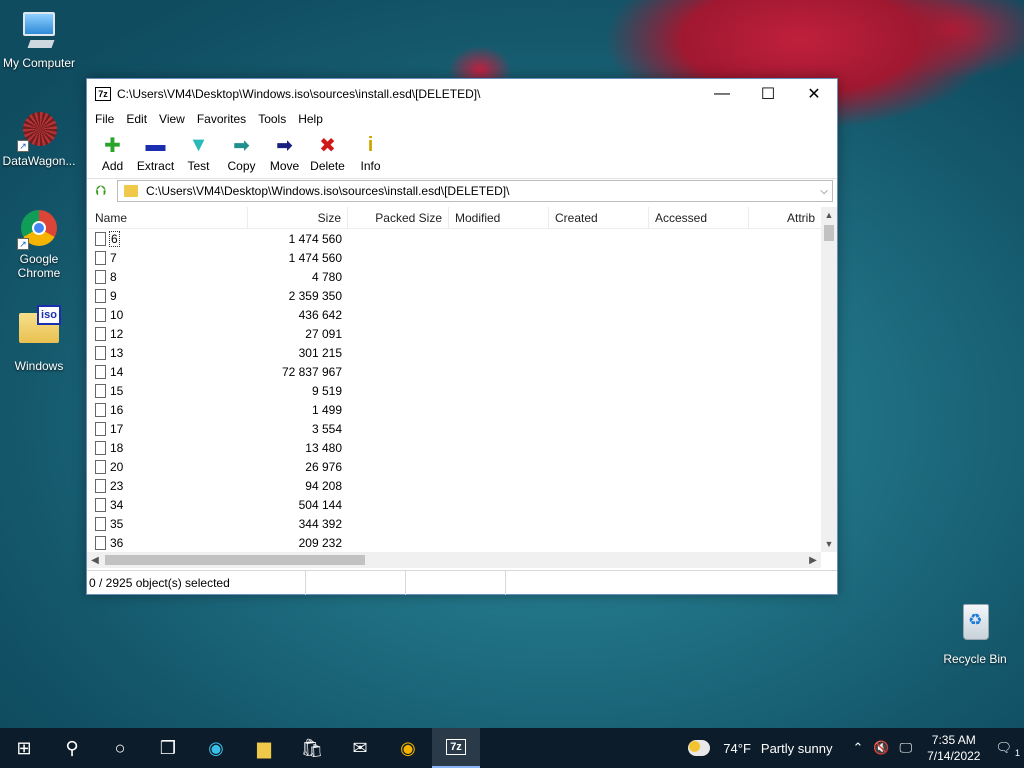 This screenshot has width=1024, height=768. I want to click on table-row: 36 209 232, so click(454, 542).